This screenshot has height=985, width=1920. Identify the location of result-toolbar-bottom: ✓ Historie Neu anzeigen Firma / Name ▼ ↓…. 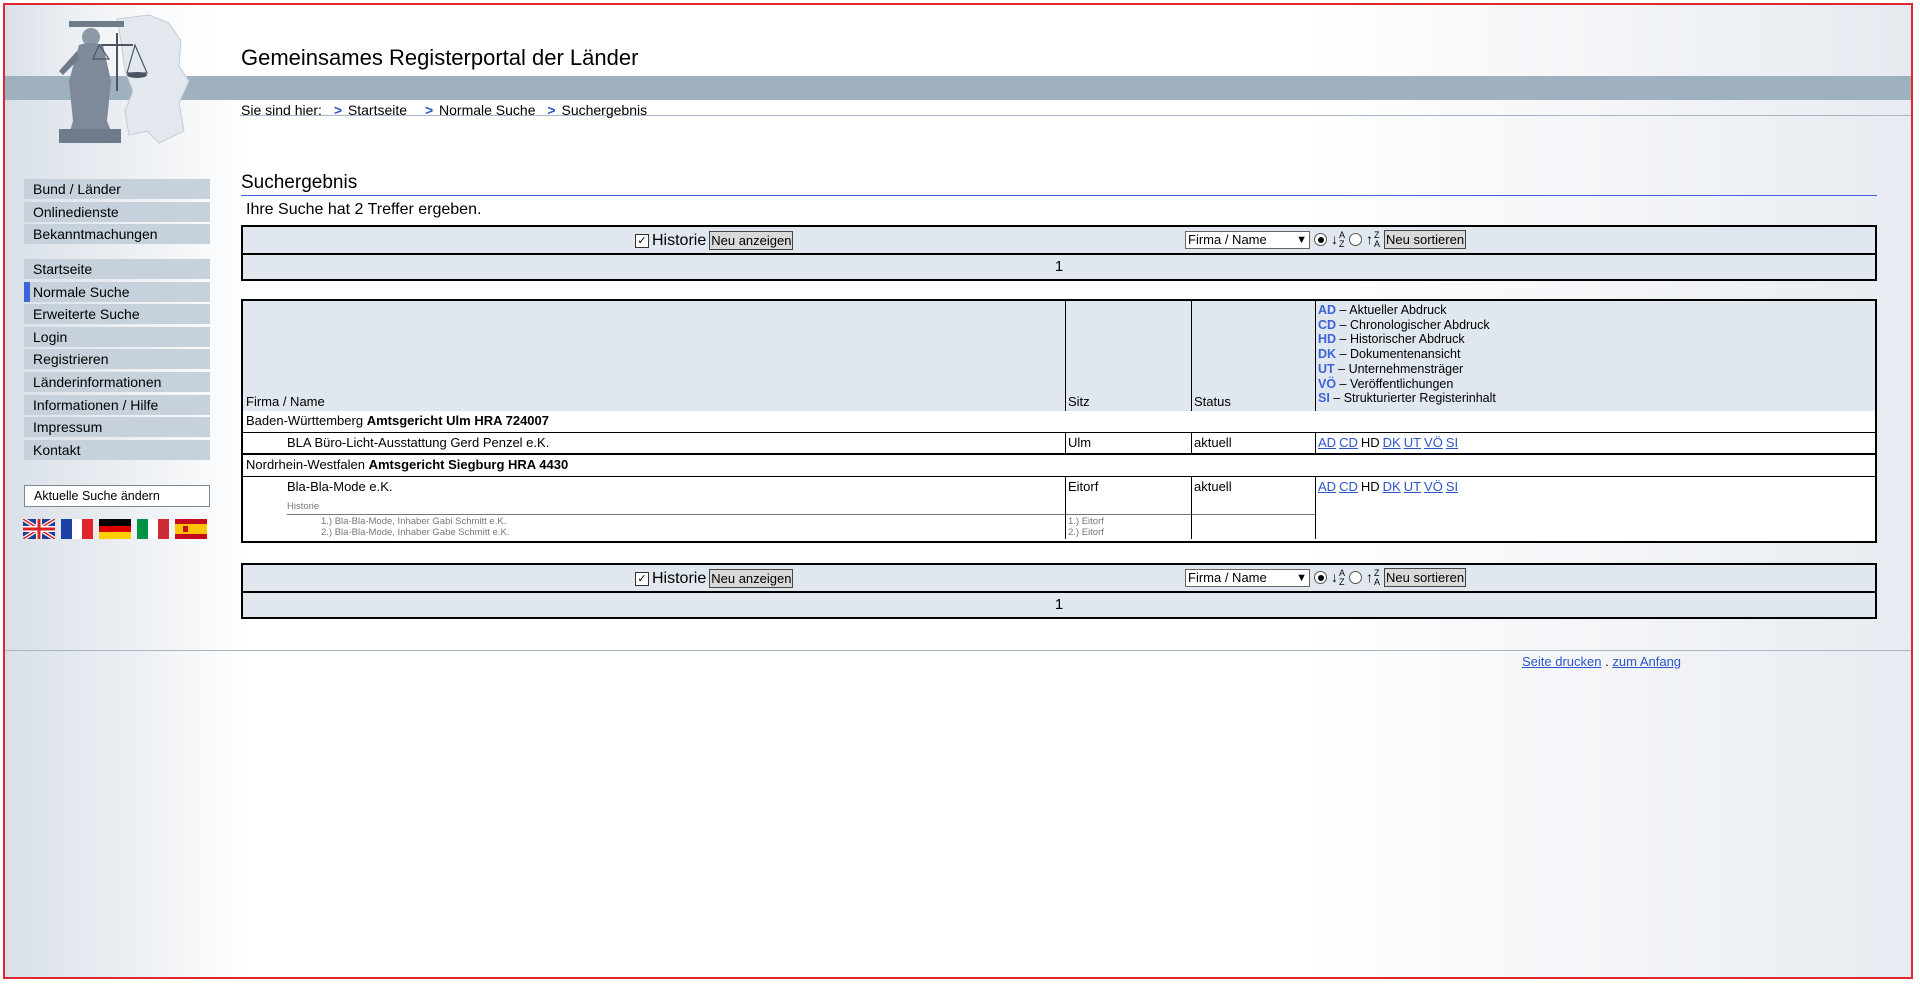
(1059, 591).